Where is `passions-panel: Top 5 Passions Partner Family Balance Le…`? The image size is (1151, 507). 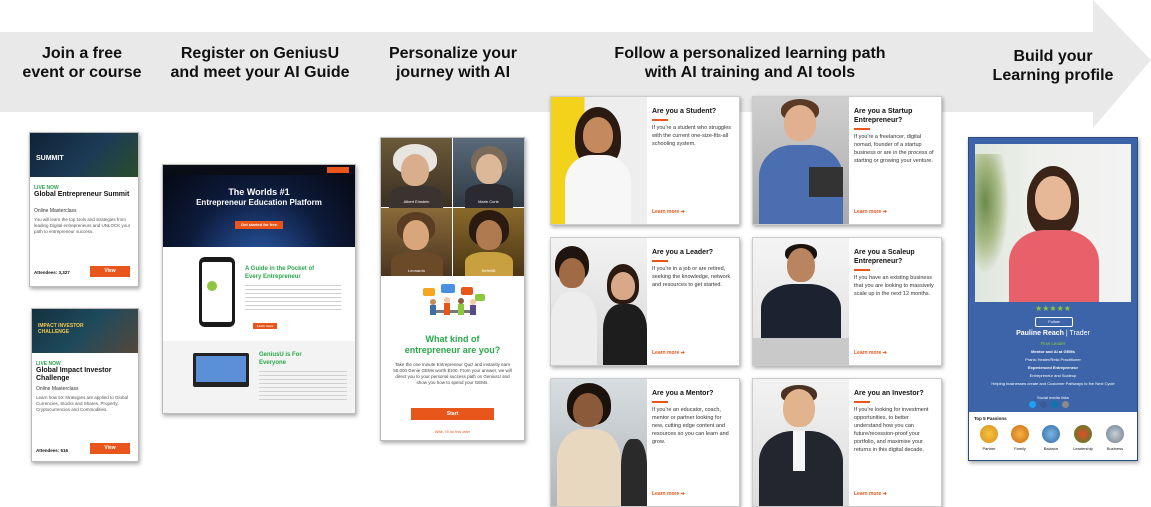 passions-panel: Top 5 Passions Partner Family Balance Le… is located at coordinates (1053, 436).